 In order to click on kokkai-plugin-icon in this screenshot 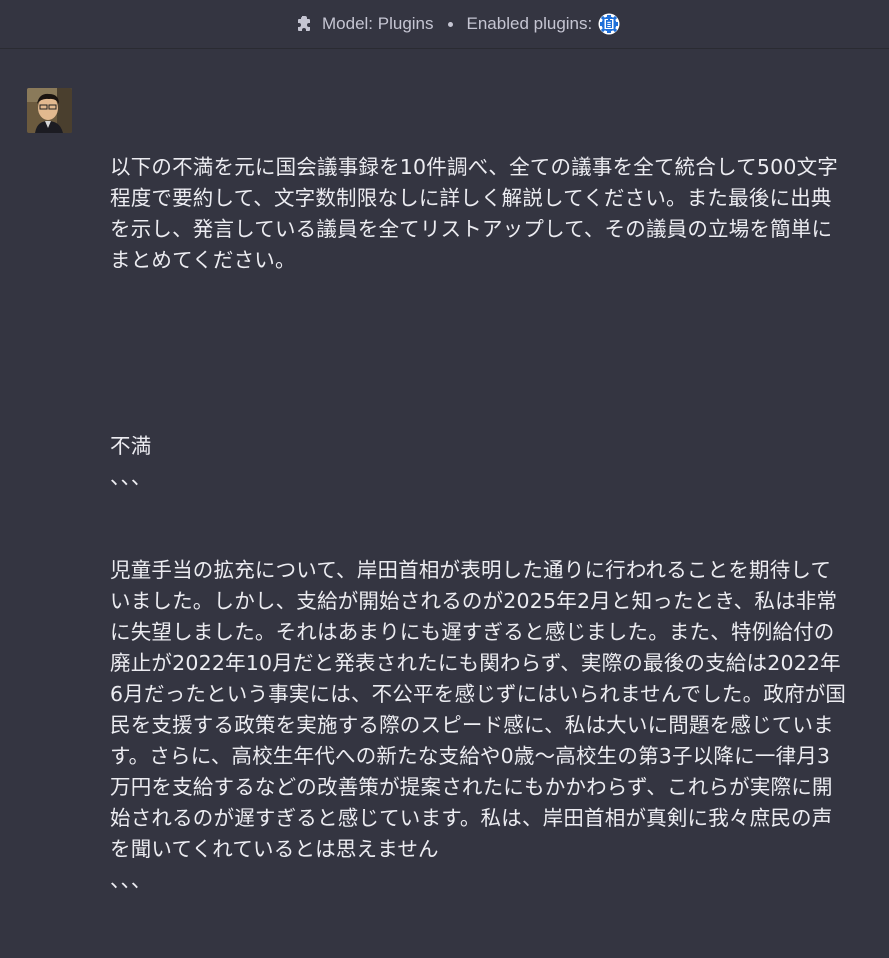, I will do `click(609, 24)`.